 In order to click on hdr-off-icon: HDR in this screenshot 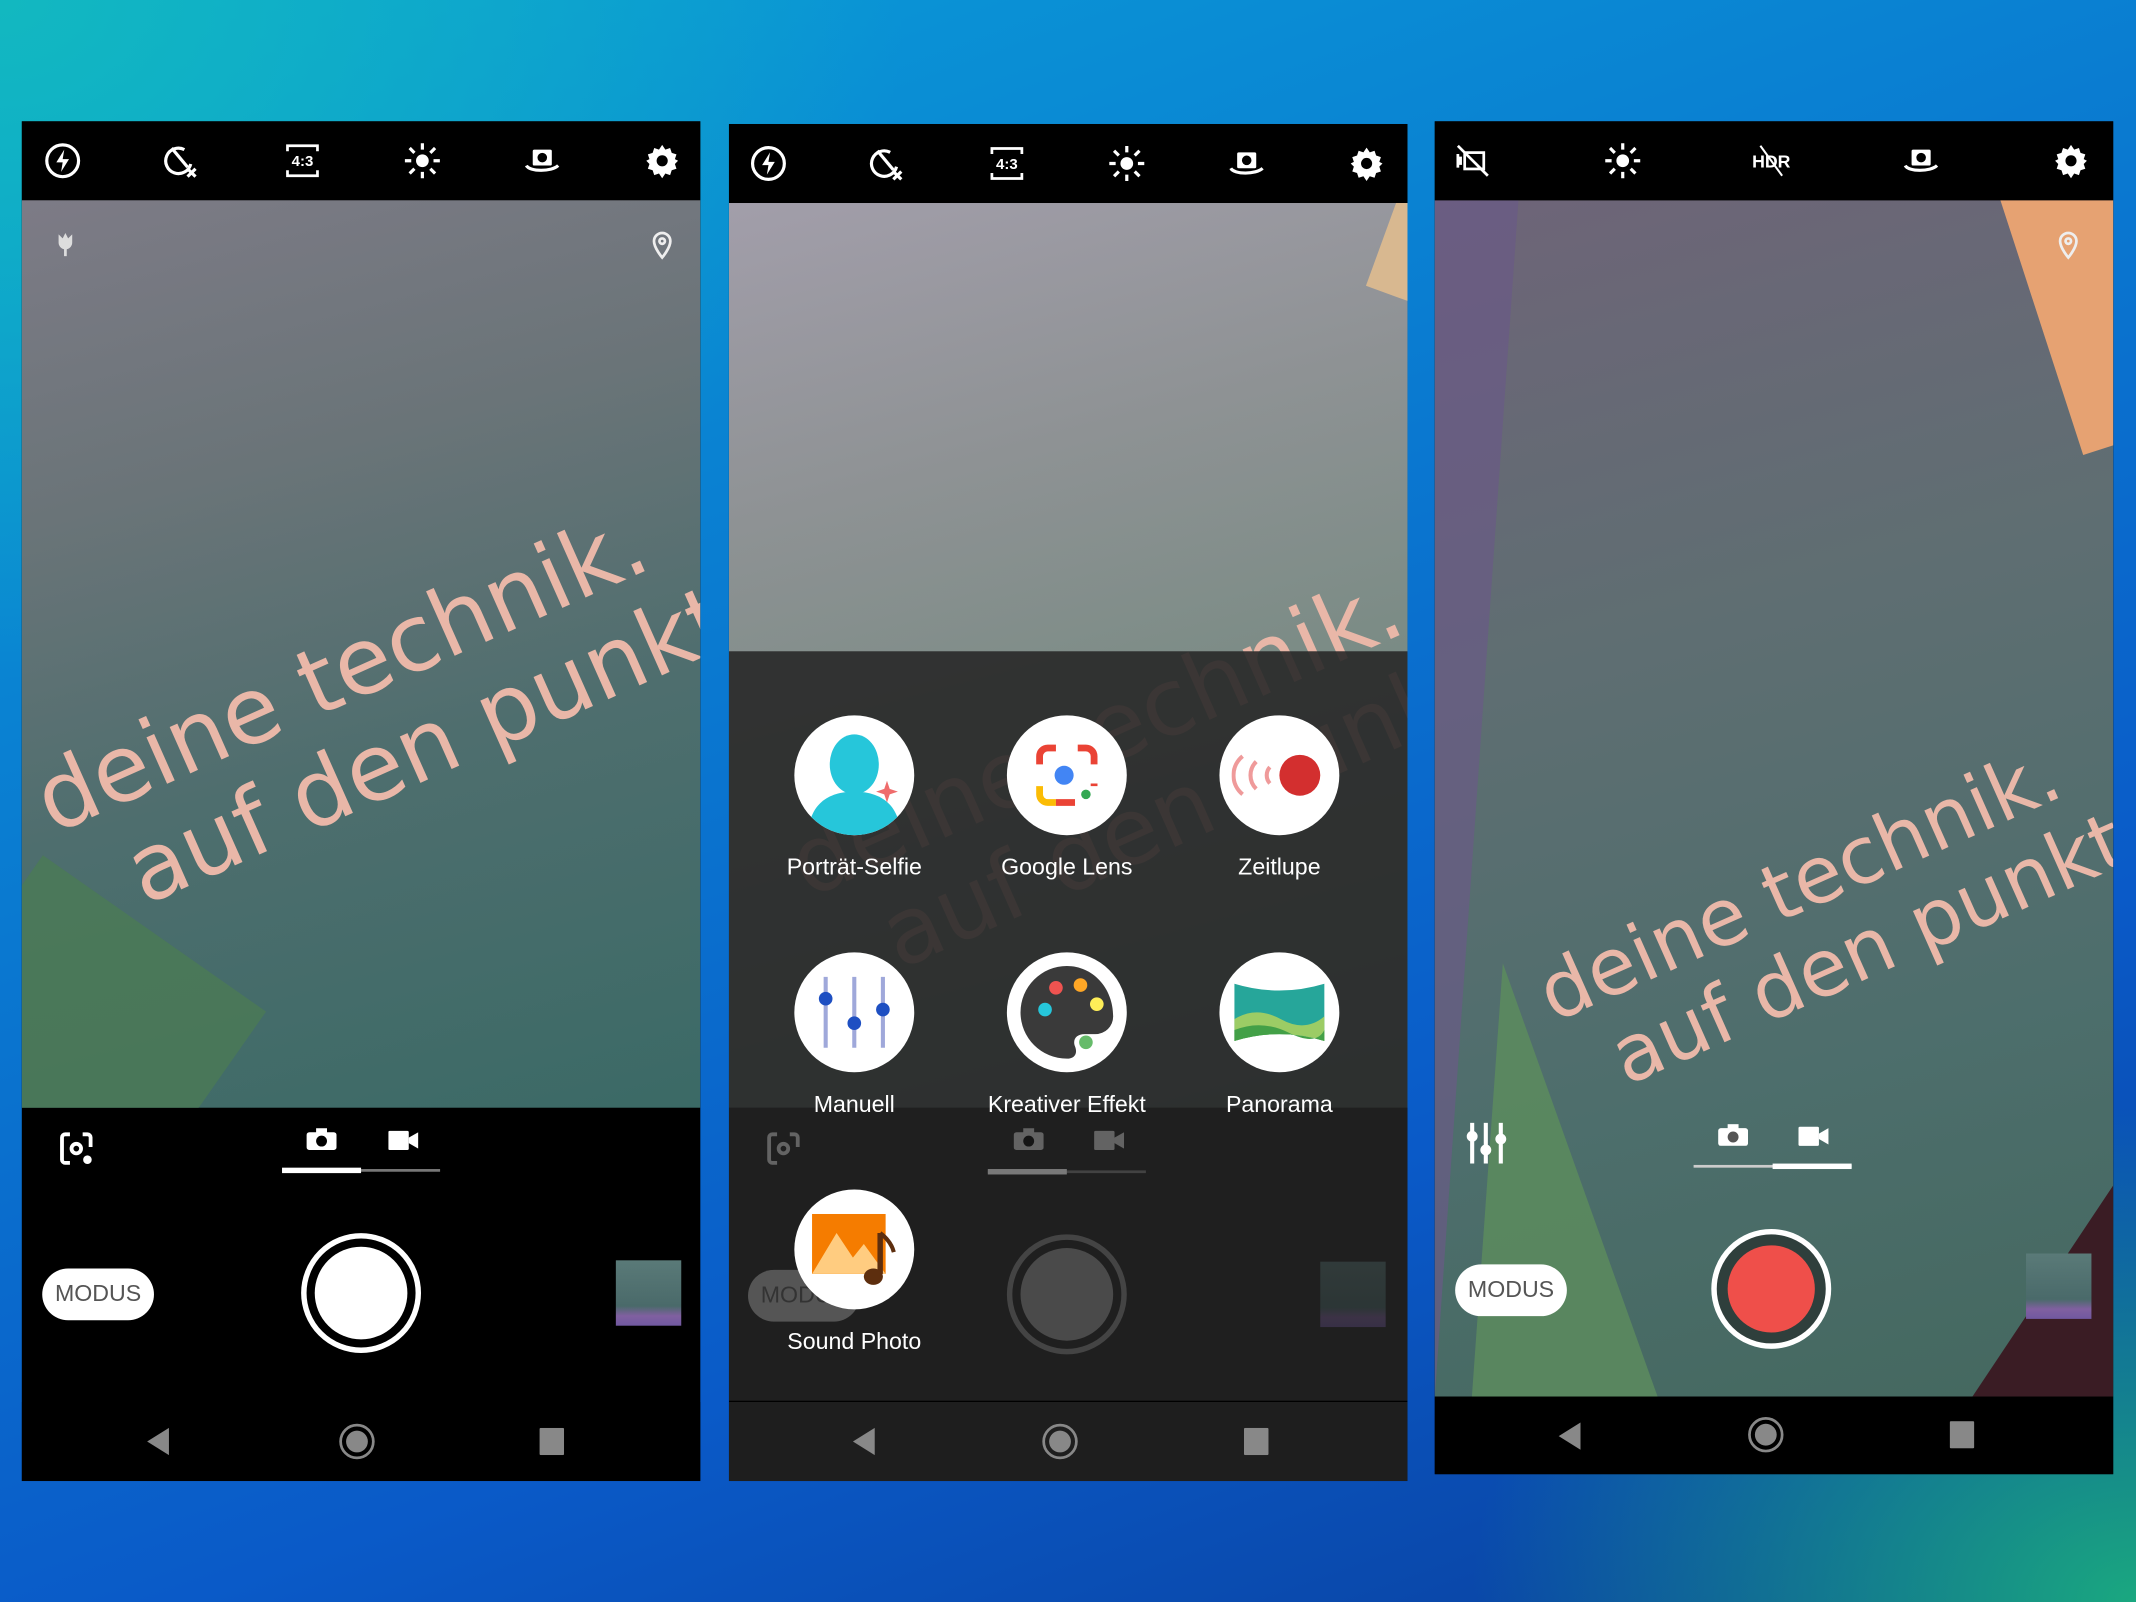, I will do `click(1771, 161)`.